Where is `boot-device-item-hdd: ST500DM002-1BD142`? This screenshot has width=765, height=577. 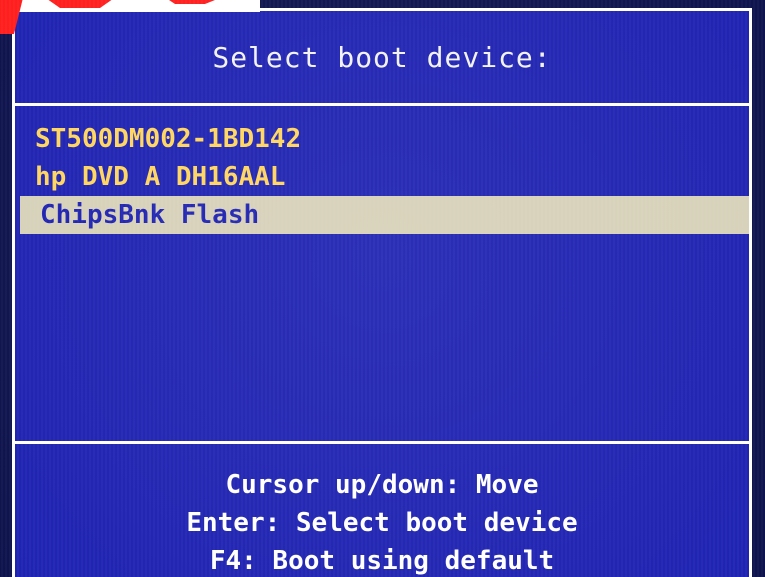
boot-device-item-hdd: ST500DM002-1BD142 is located at coordinates (382, 139).